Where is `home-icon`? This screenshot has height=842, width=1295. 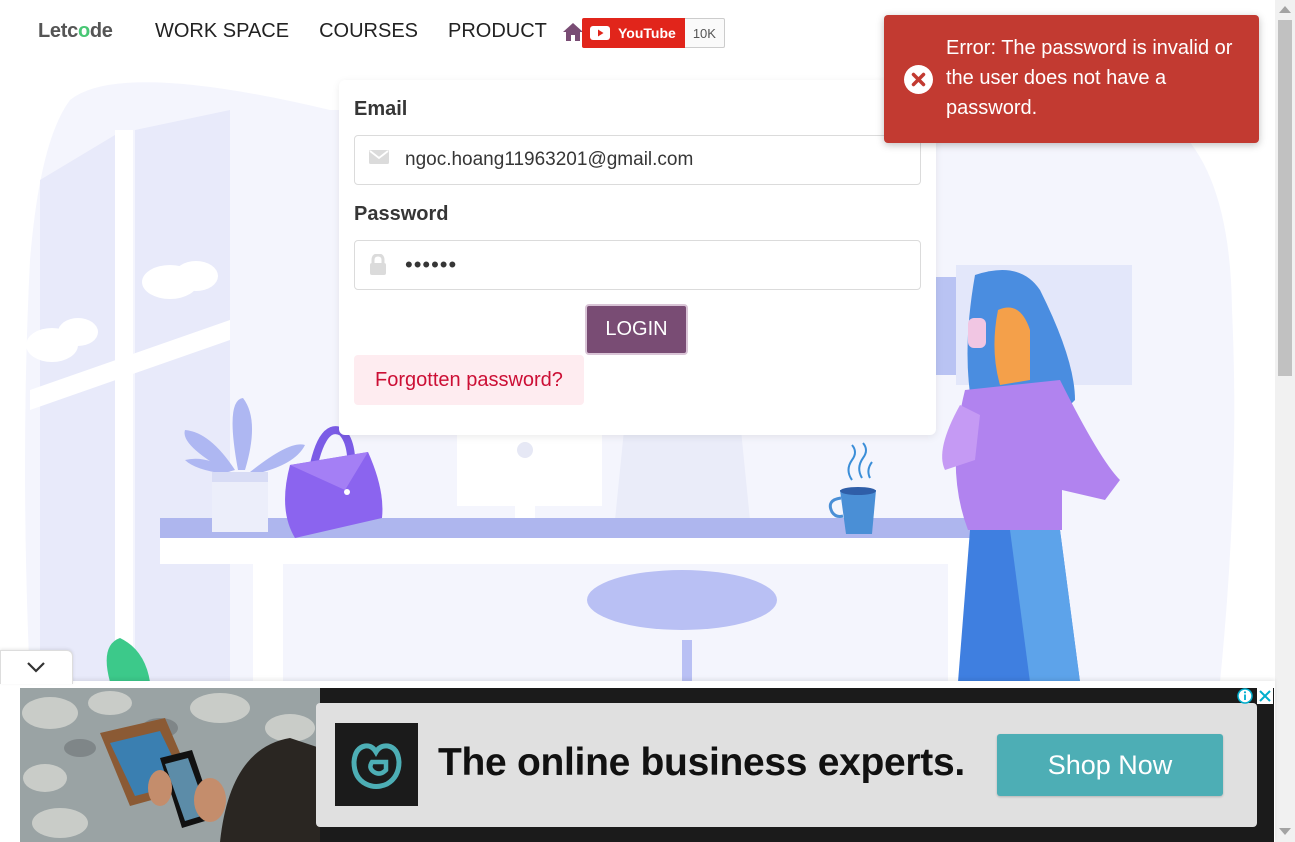
home-icon is located at coordinates (573, 34).